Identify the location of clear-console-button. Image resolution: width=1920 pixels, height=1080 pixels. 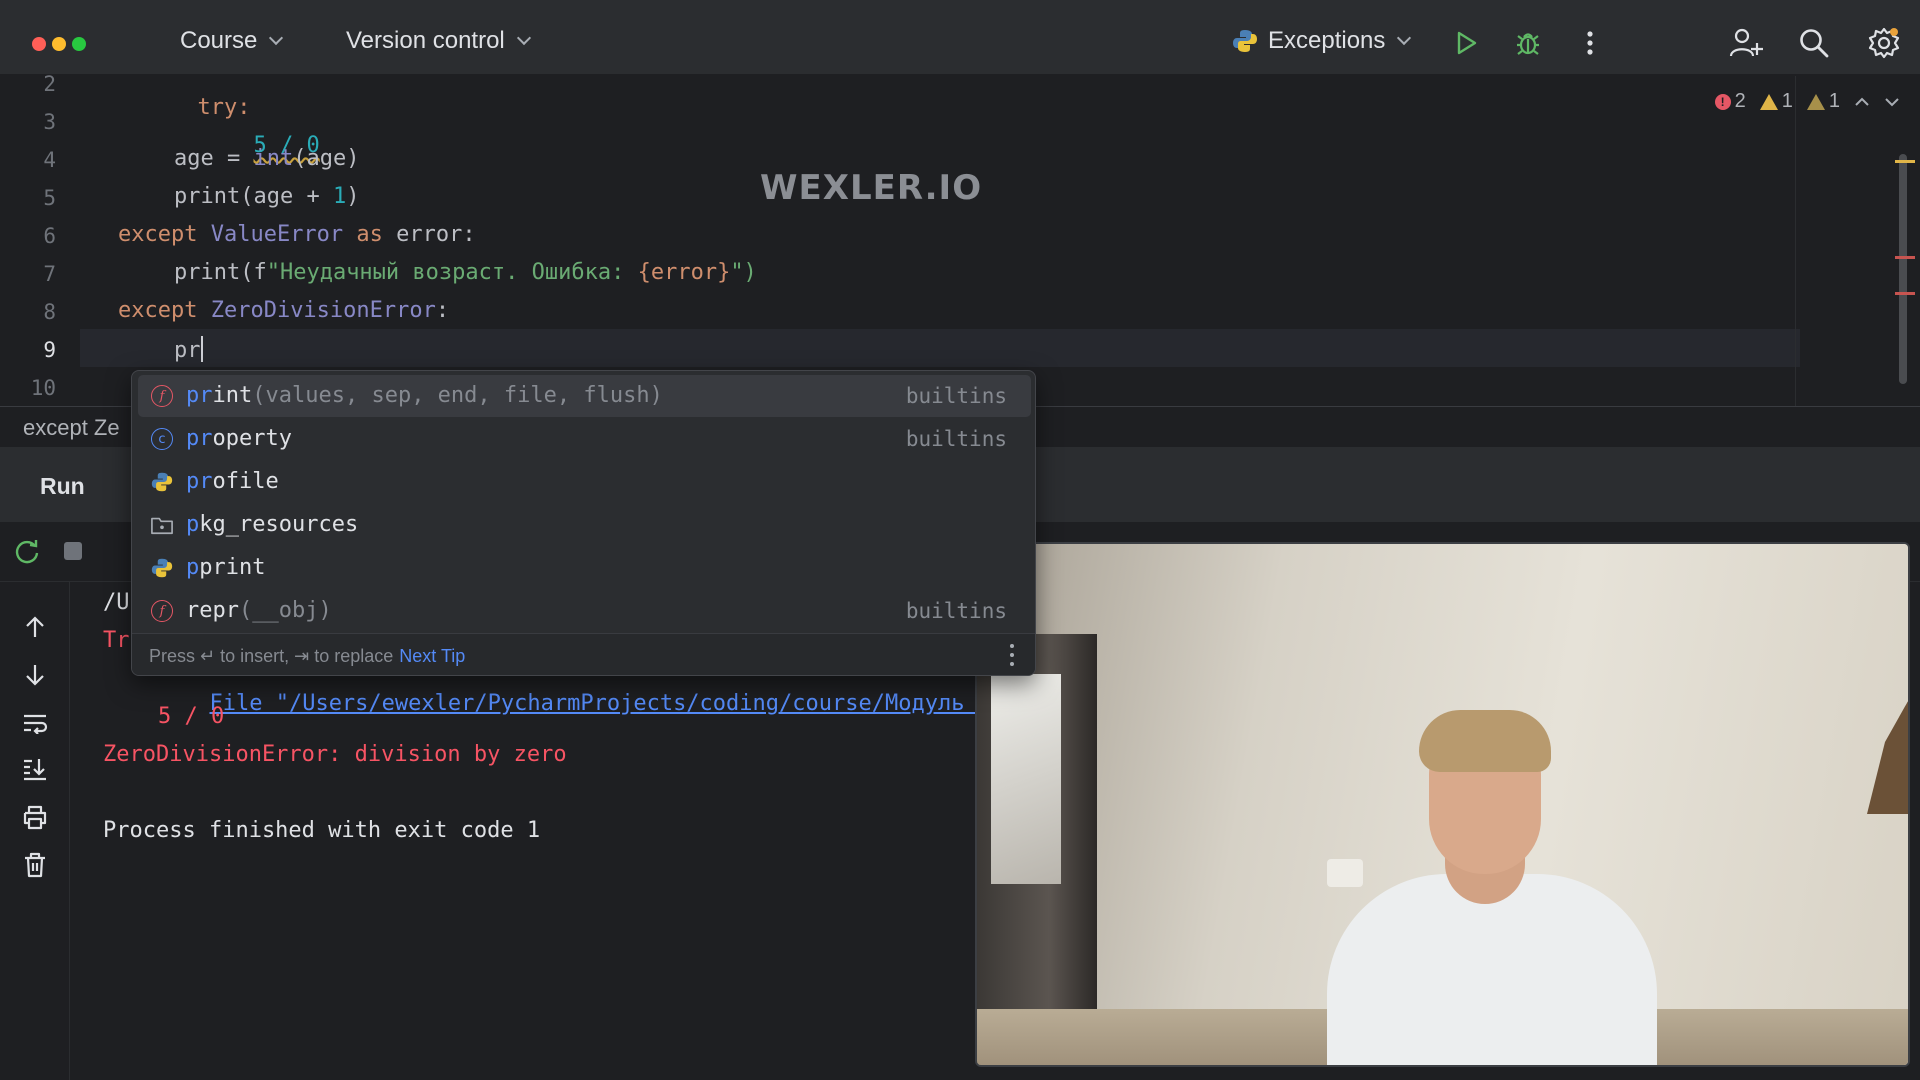
(35, 865).